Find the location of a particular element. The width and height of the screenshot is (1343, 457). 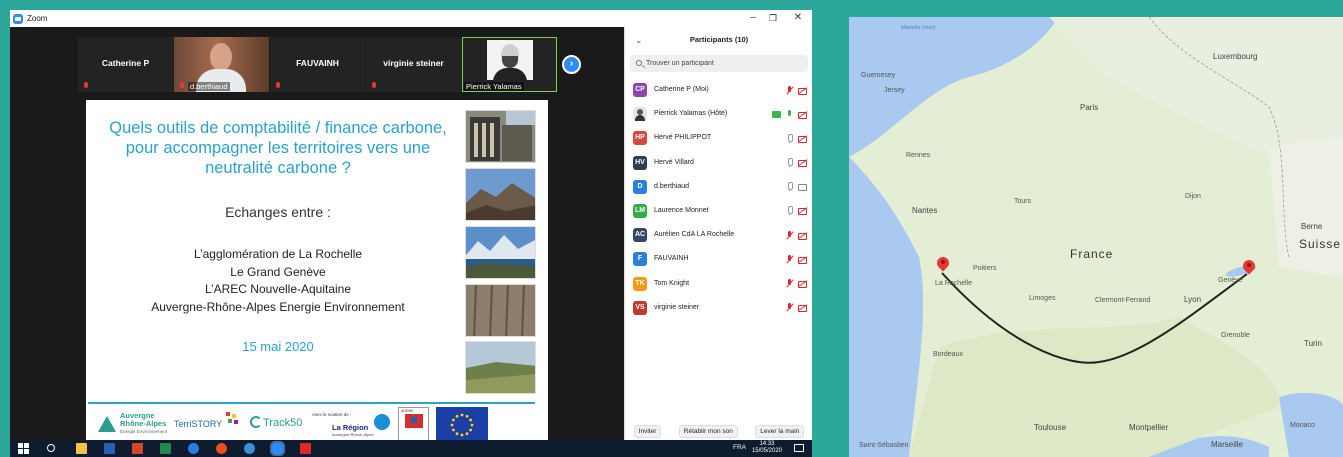

raise-hand-button: Lever la main is located at coordinates (780, 431).